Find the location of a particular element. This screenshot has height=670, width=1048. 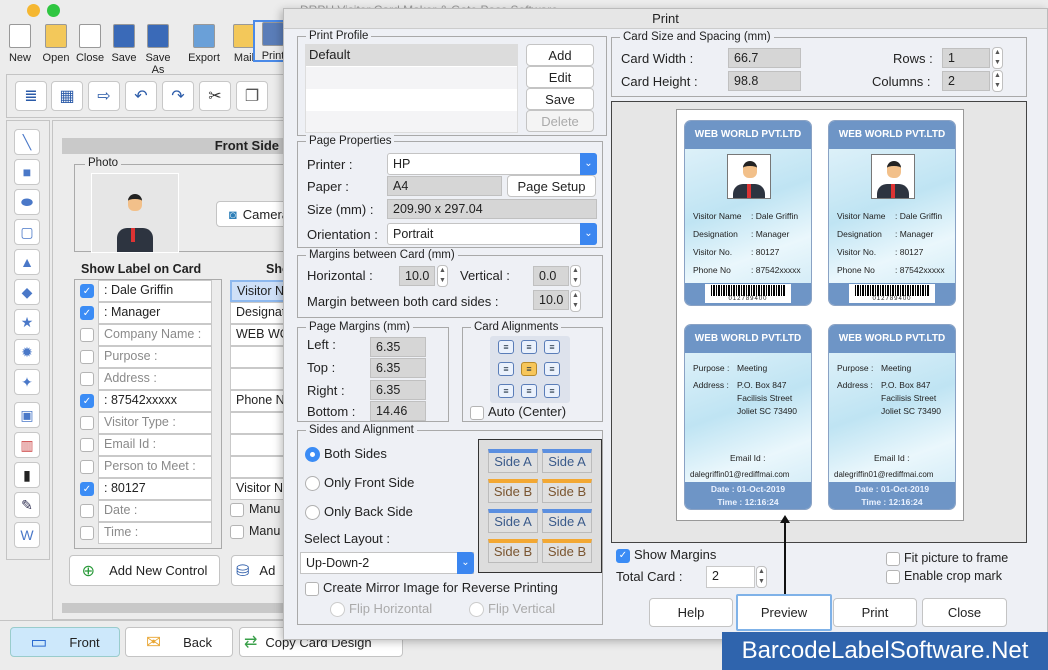

mirror-image-checkbox: Create Mirror Image for Reverse Printing is located at coordinates (431, 588).